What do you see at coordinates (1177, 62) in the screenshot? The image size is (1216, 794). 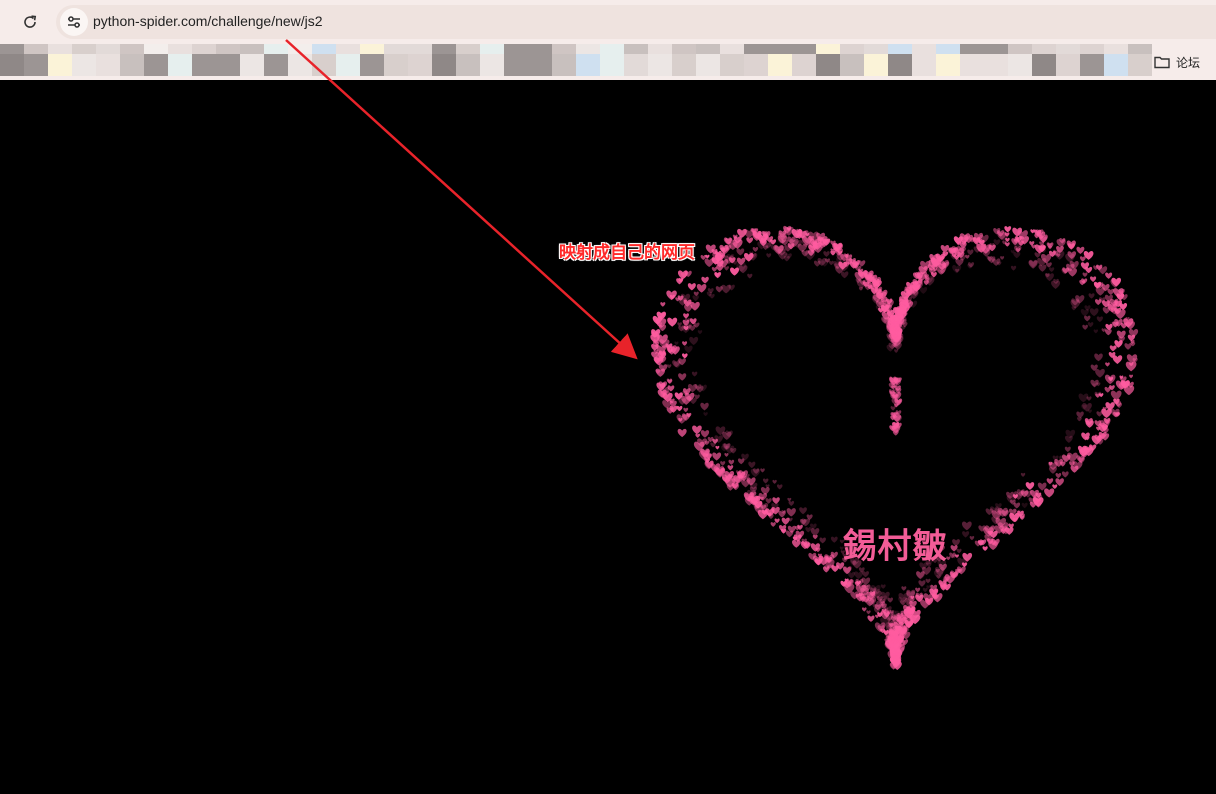 I see `bookmark-folder-forum: 论坛` at bounding box center [1177, 62].